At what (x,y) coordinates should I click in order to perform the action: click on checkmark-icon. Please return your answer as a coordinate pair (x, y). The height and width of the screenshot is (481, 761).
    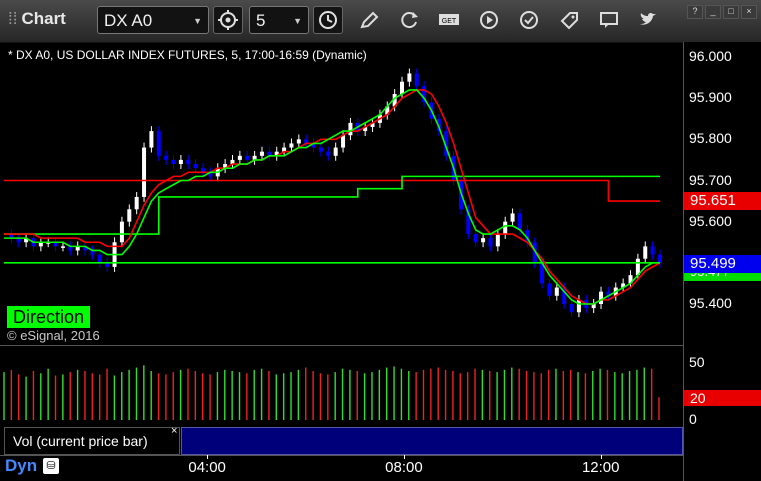
    Looking at the image, I should click on (529, 20).